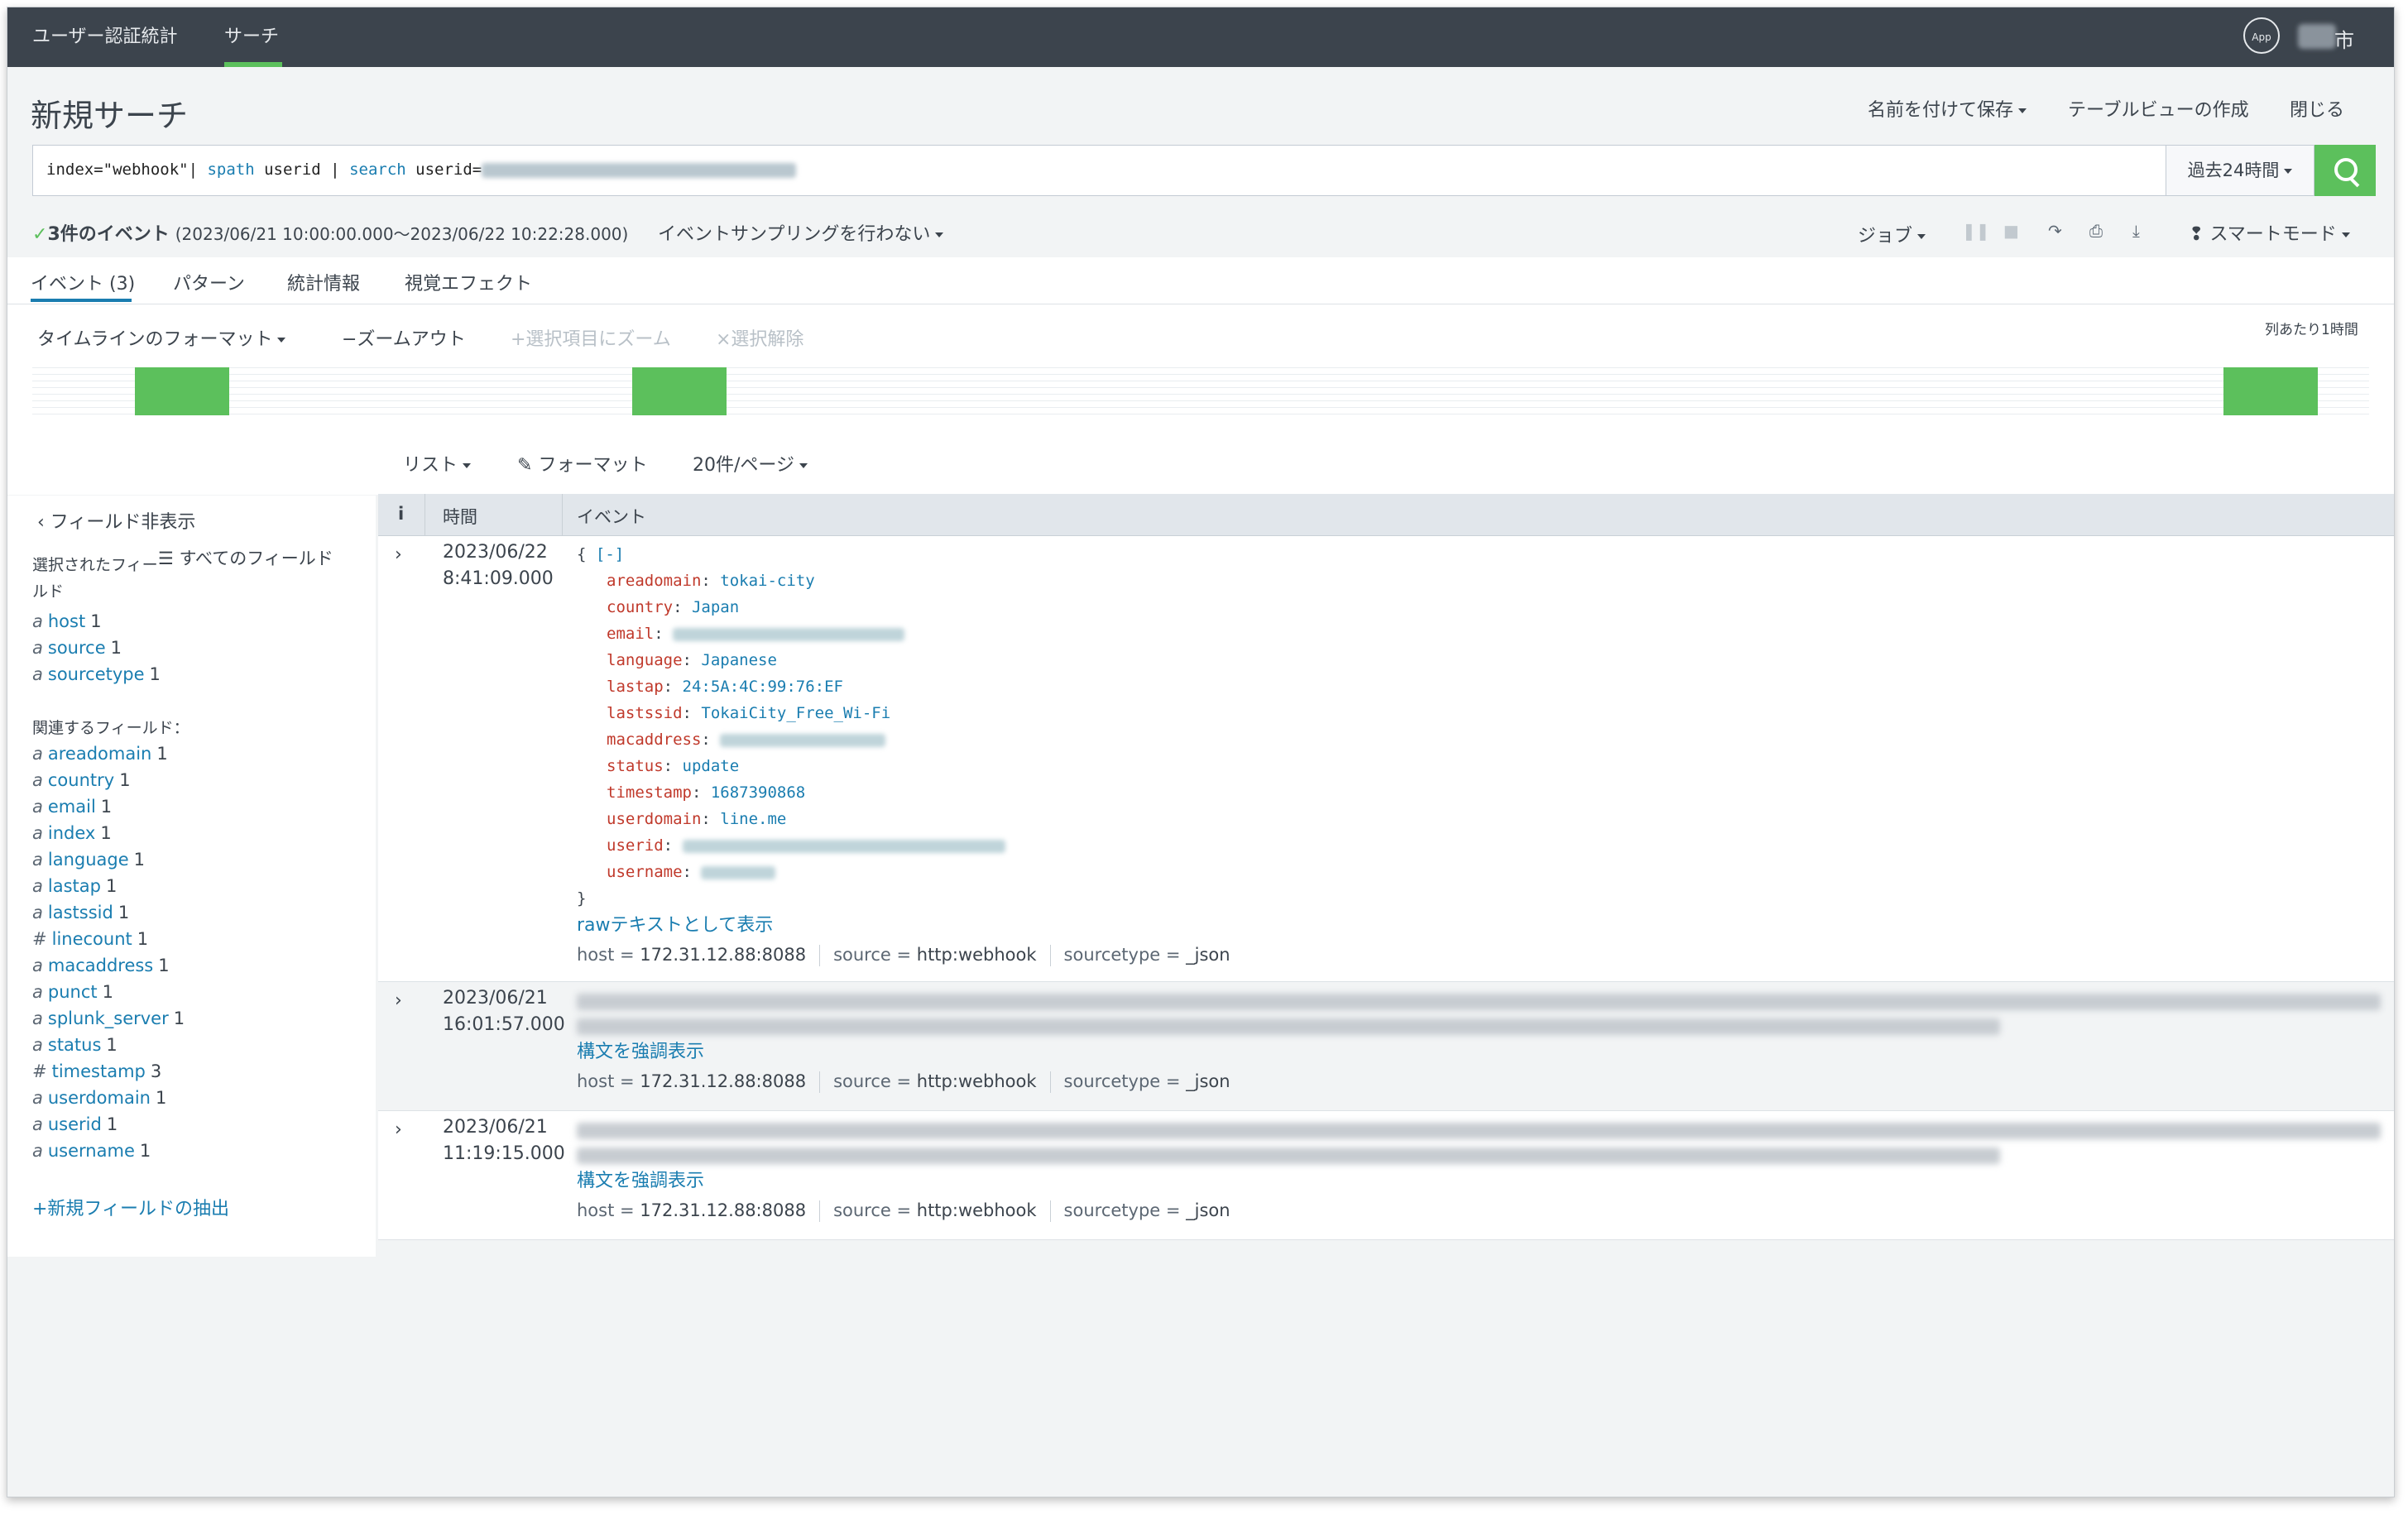 The image size is (2408, 1514). What do you see at coordinates (2344, 38) in the screenshot?
I see `user-menu: 市` at bounding box center [2344, 38].